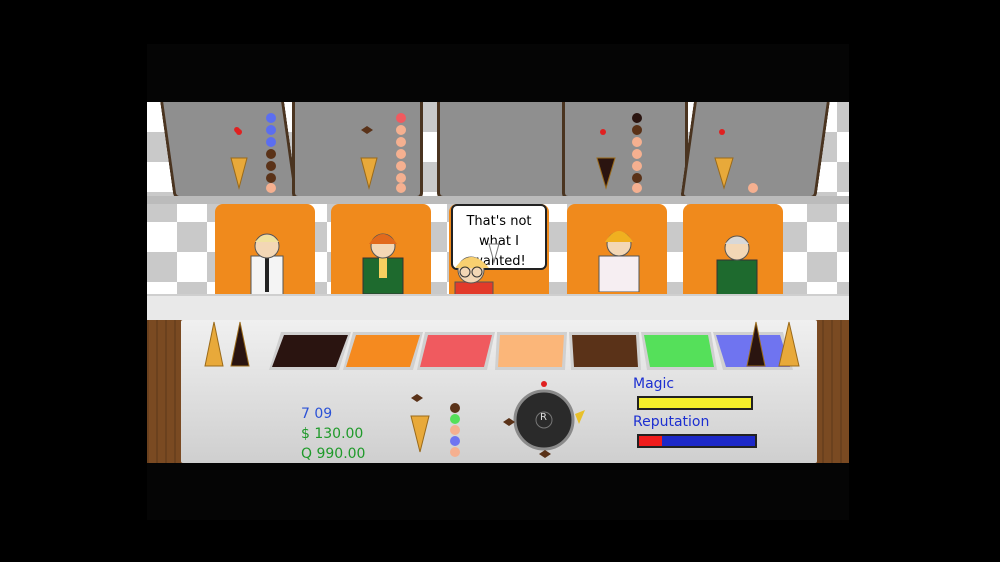  I want to click on tubs-layer, so click(531, 351).